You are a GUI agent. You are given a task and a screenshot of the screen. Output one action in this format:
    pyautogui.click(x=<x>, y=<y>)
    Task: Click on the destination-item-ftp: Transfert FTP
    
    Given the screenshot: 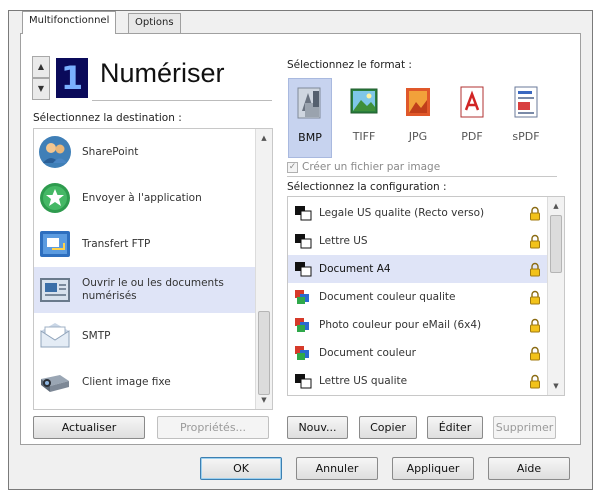 What is the action you would take?
    pyautogui.click(x=144, y=244)
    